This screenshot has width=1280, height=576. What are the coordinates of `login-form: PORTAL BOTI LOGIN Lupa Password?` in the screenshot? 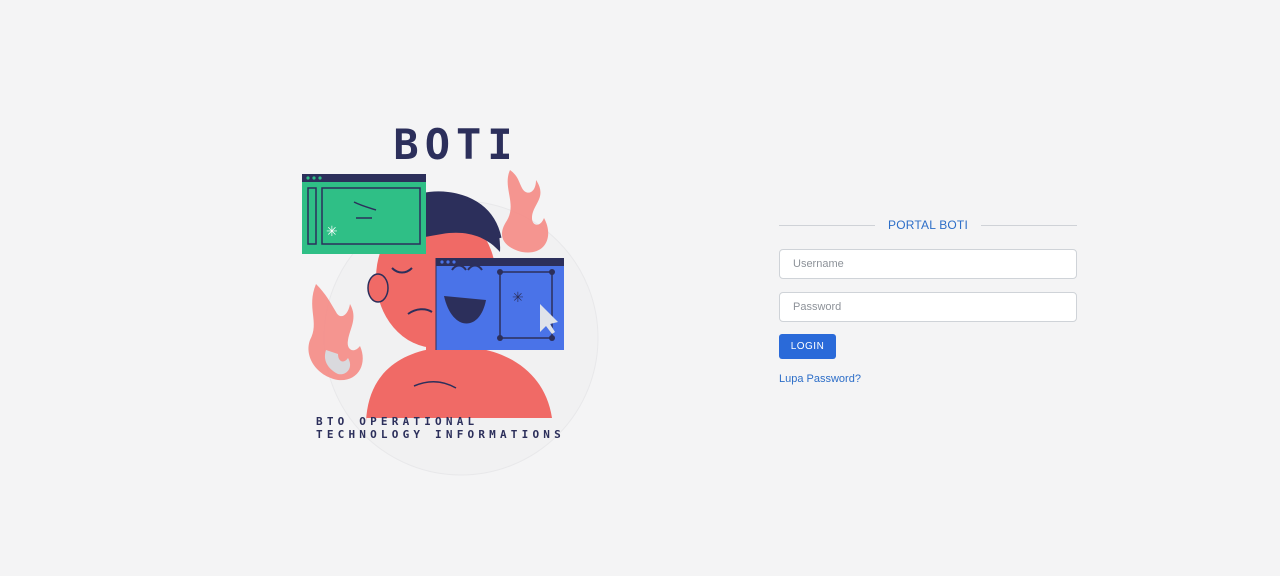 It's located at (928, 300).